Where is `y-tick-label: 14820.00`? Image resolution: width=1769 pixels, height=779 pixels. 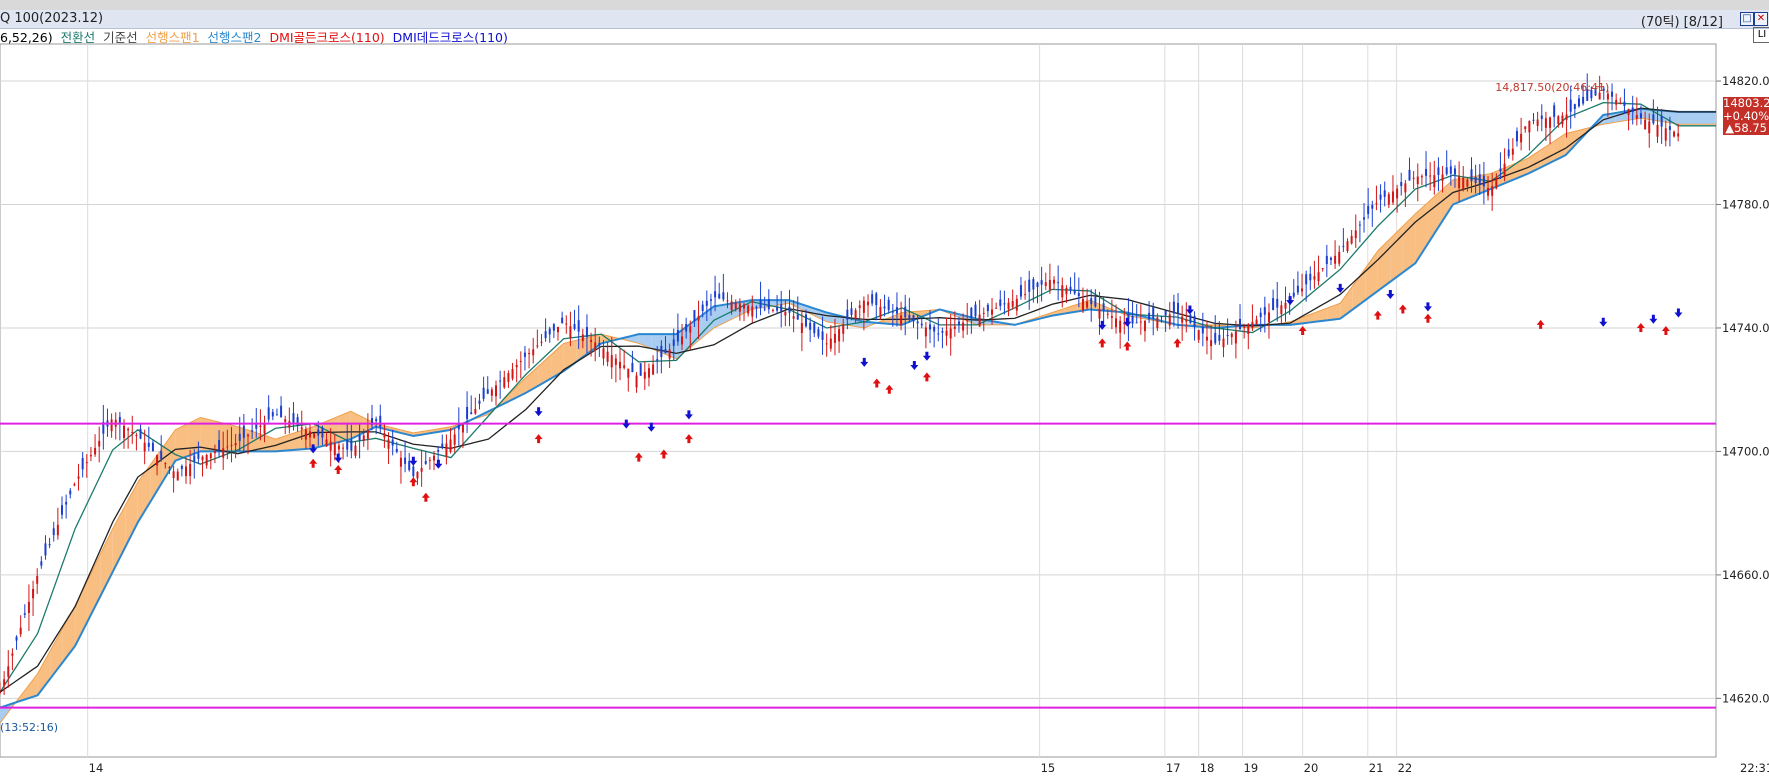
y-tick-label: 14820.00 is located at coordinates (1745, 81).